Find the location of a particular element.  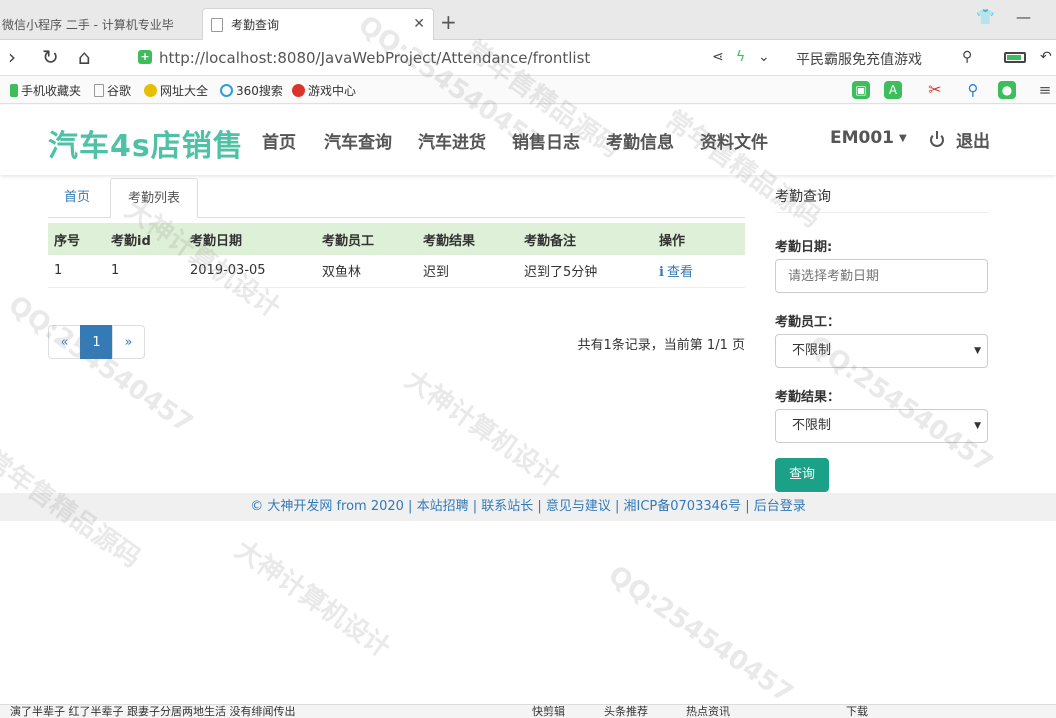

browser-tab-inactive: 微信小程序 二手 - 计算机专业毕 is located at coordinates (100, 24).